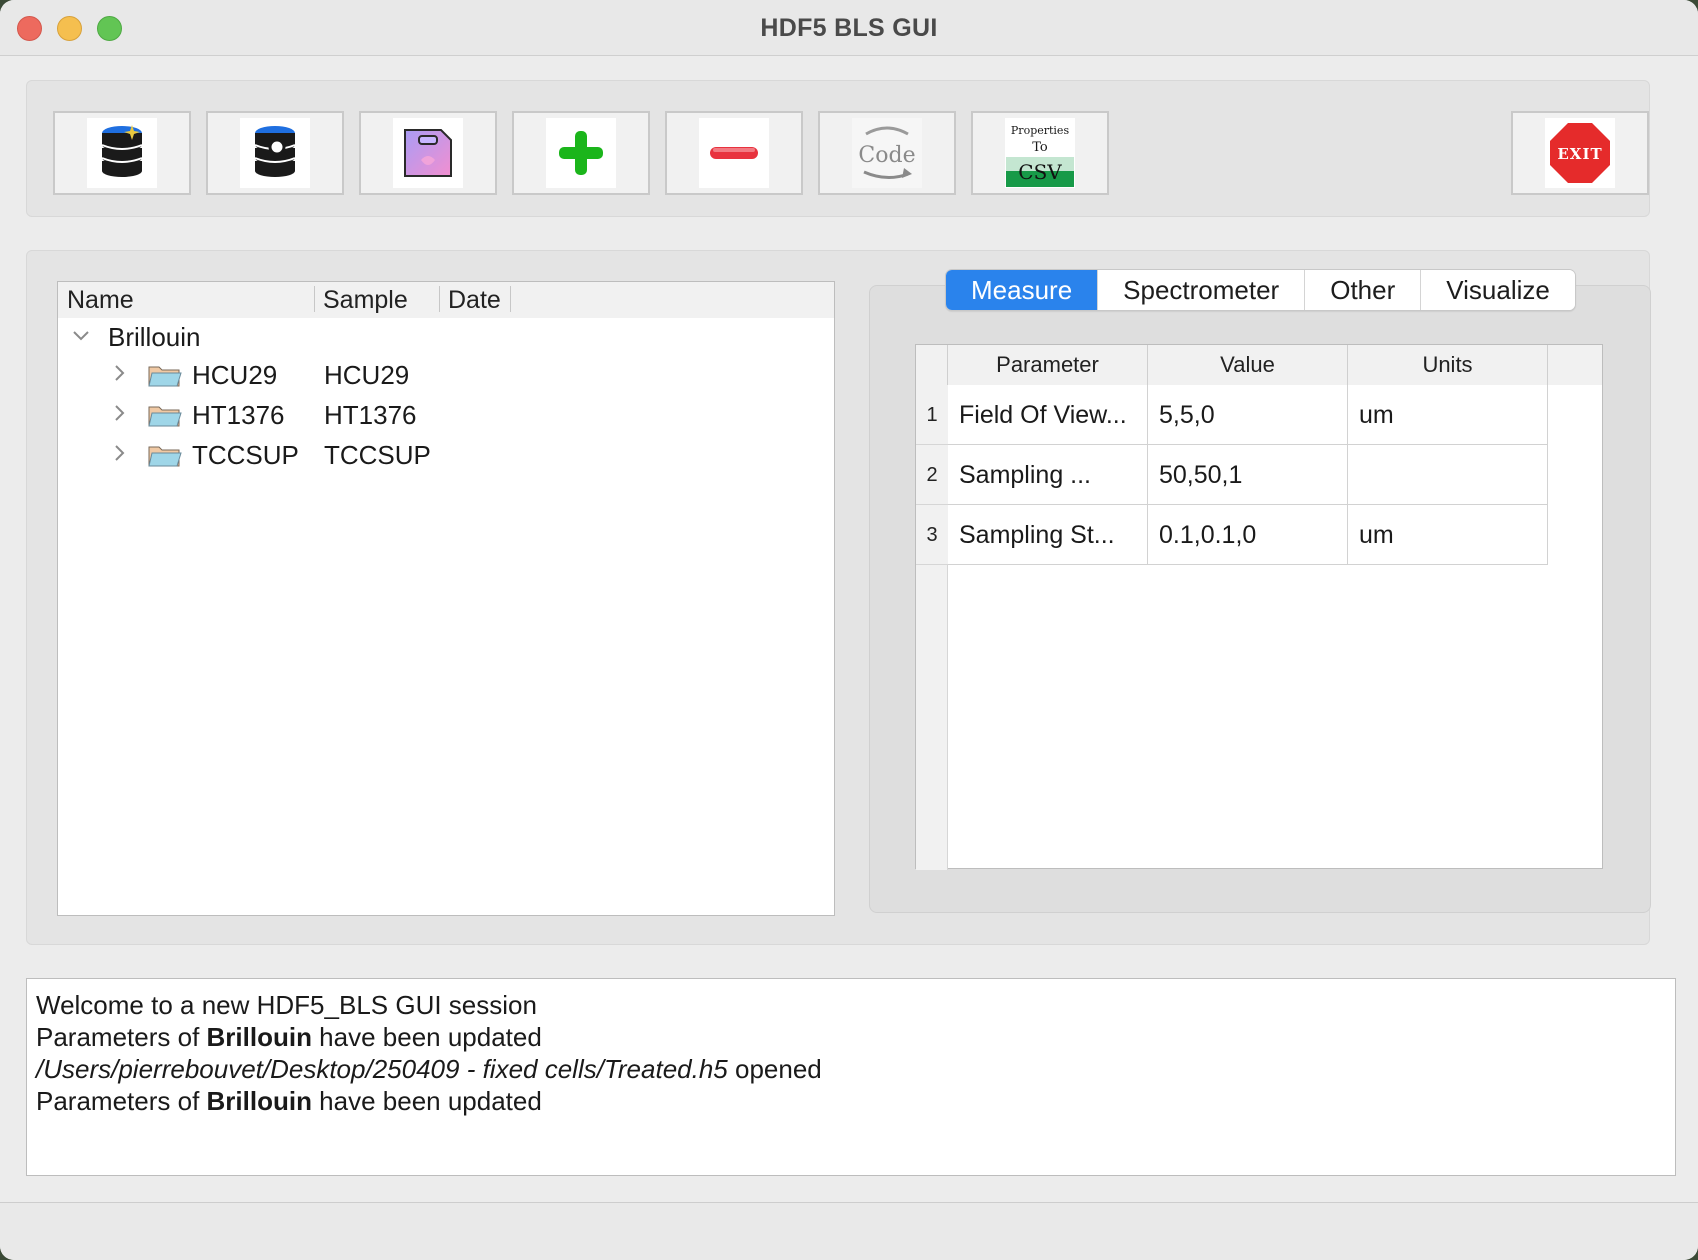 This screenshot has height=1260, width=1698. What do you see at coordinates (1040, 172) in the screenshot?
I see `svg-text: CSV` at bounding box center [1040, 172].